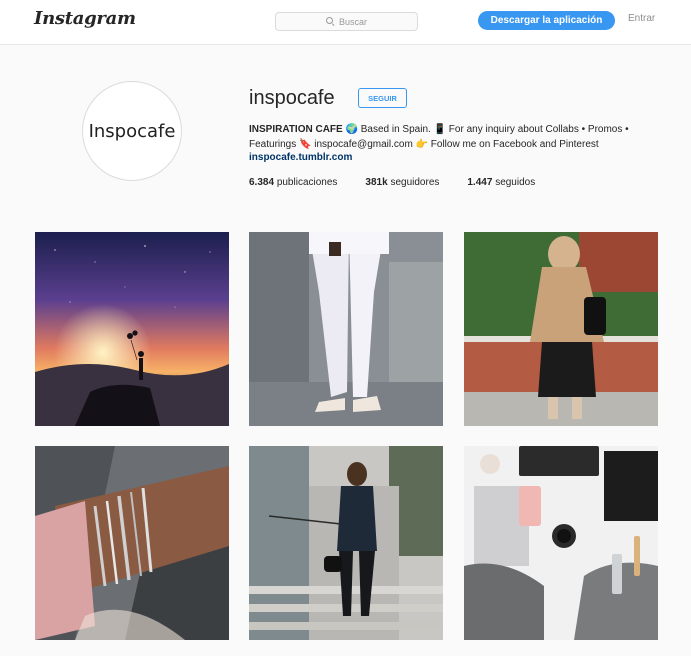 This screenshot has width=691, height=656. I want to click on post-tile-beige-sweater, so click(561, 329).